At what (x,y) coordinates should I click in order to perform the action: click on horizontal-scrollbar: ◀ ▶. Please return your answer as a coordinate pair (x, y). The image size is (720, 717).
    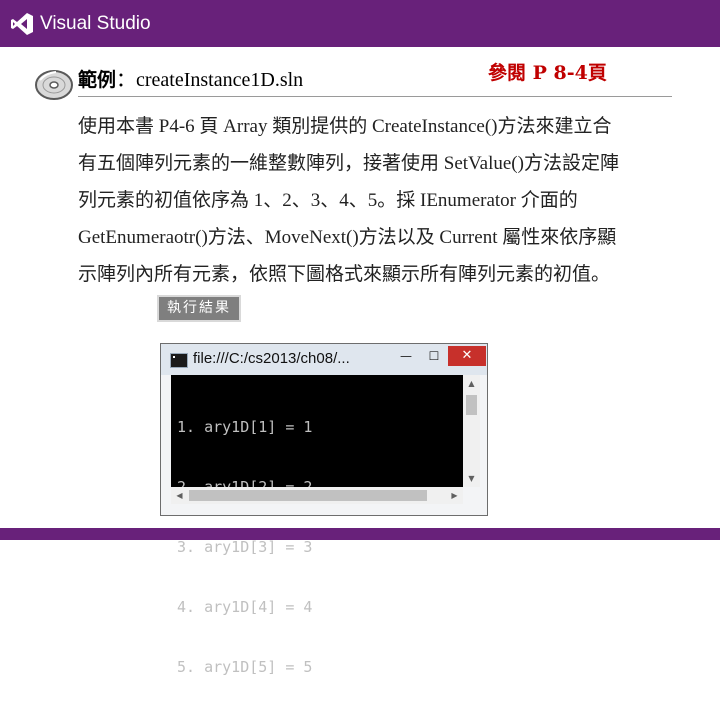
    Looking at the image, I should click on (317, 495).